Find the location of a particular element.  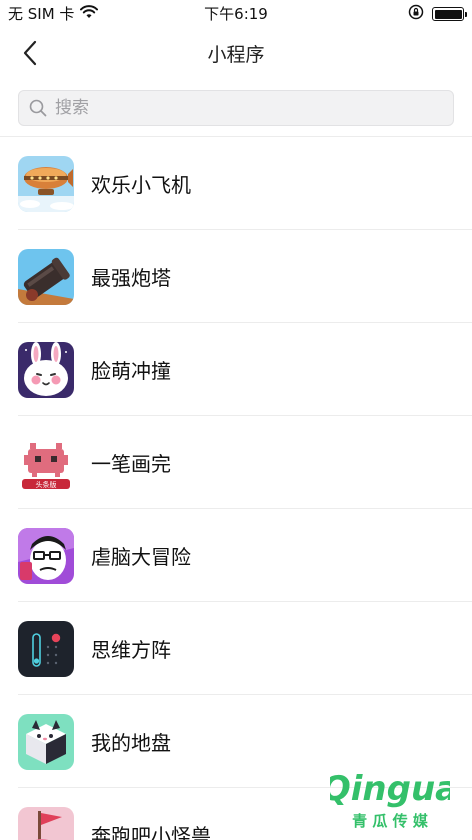

cannon-icon is located at coordinates (46, 276).